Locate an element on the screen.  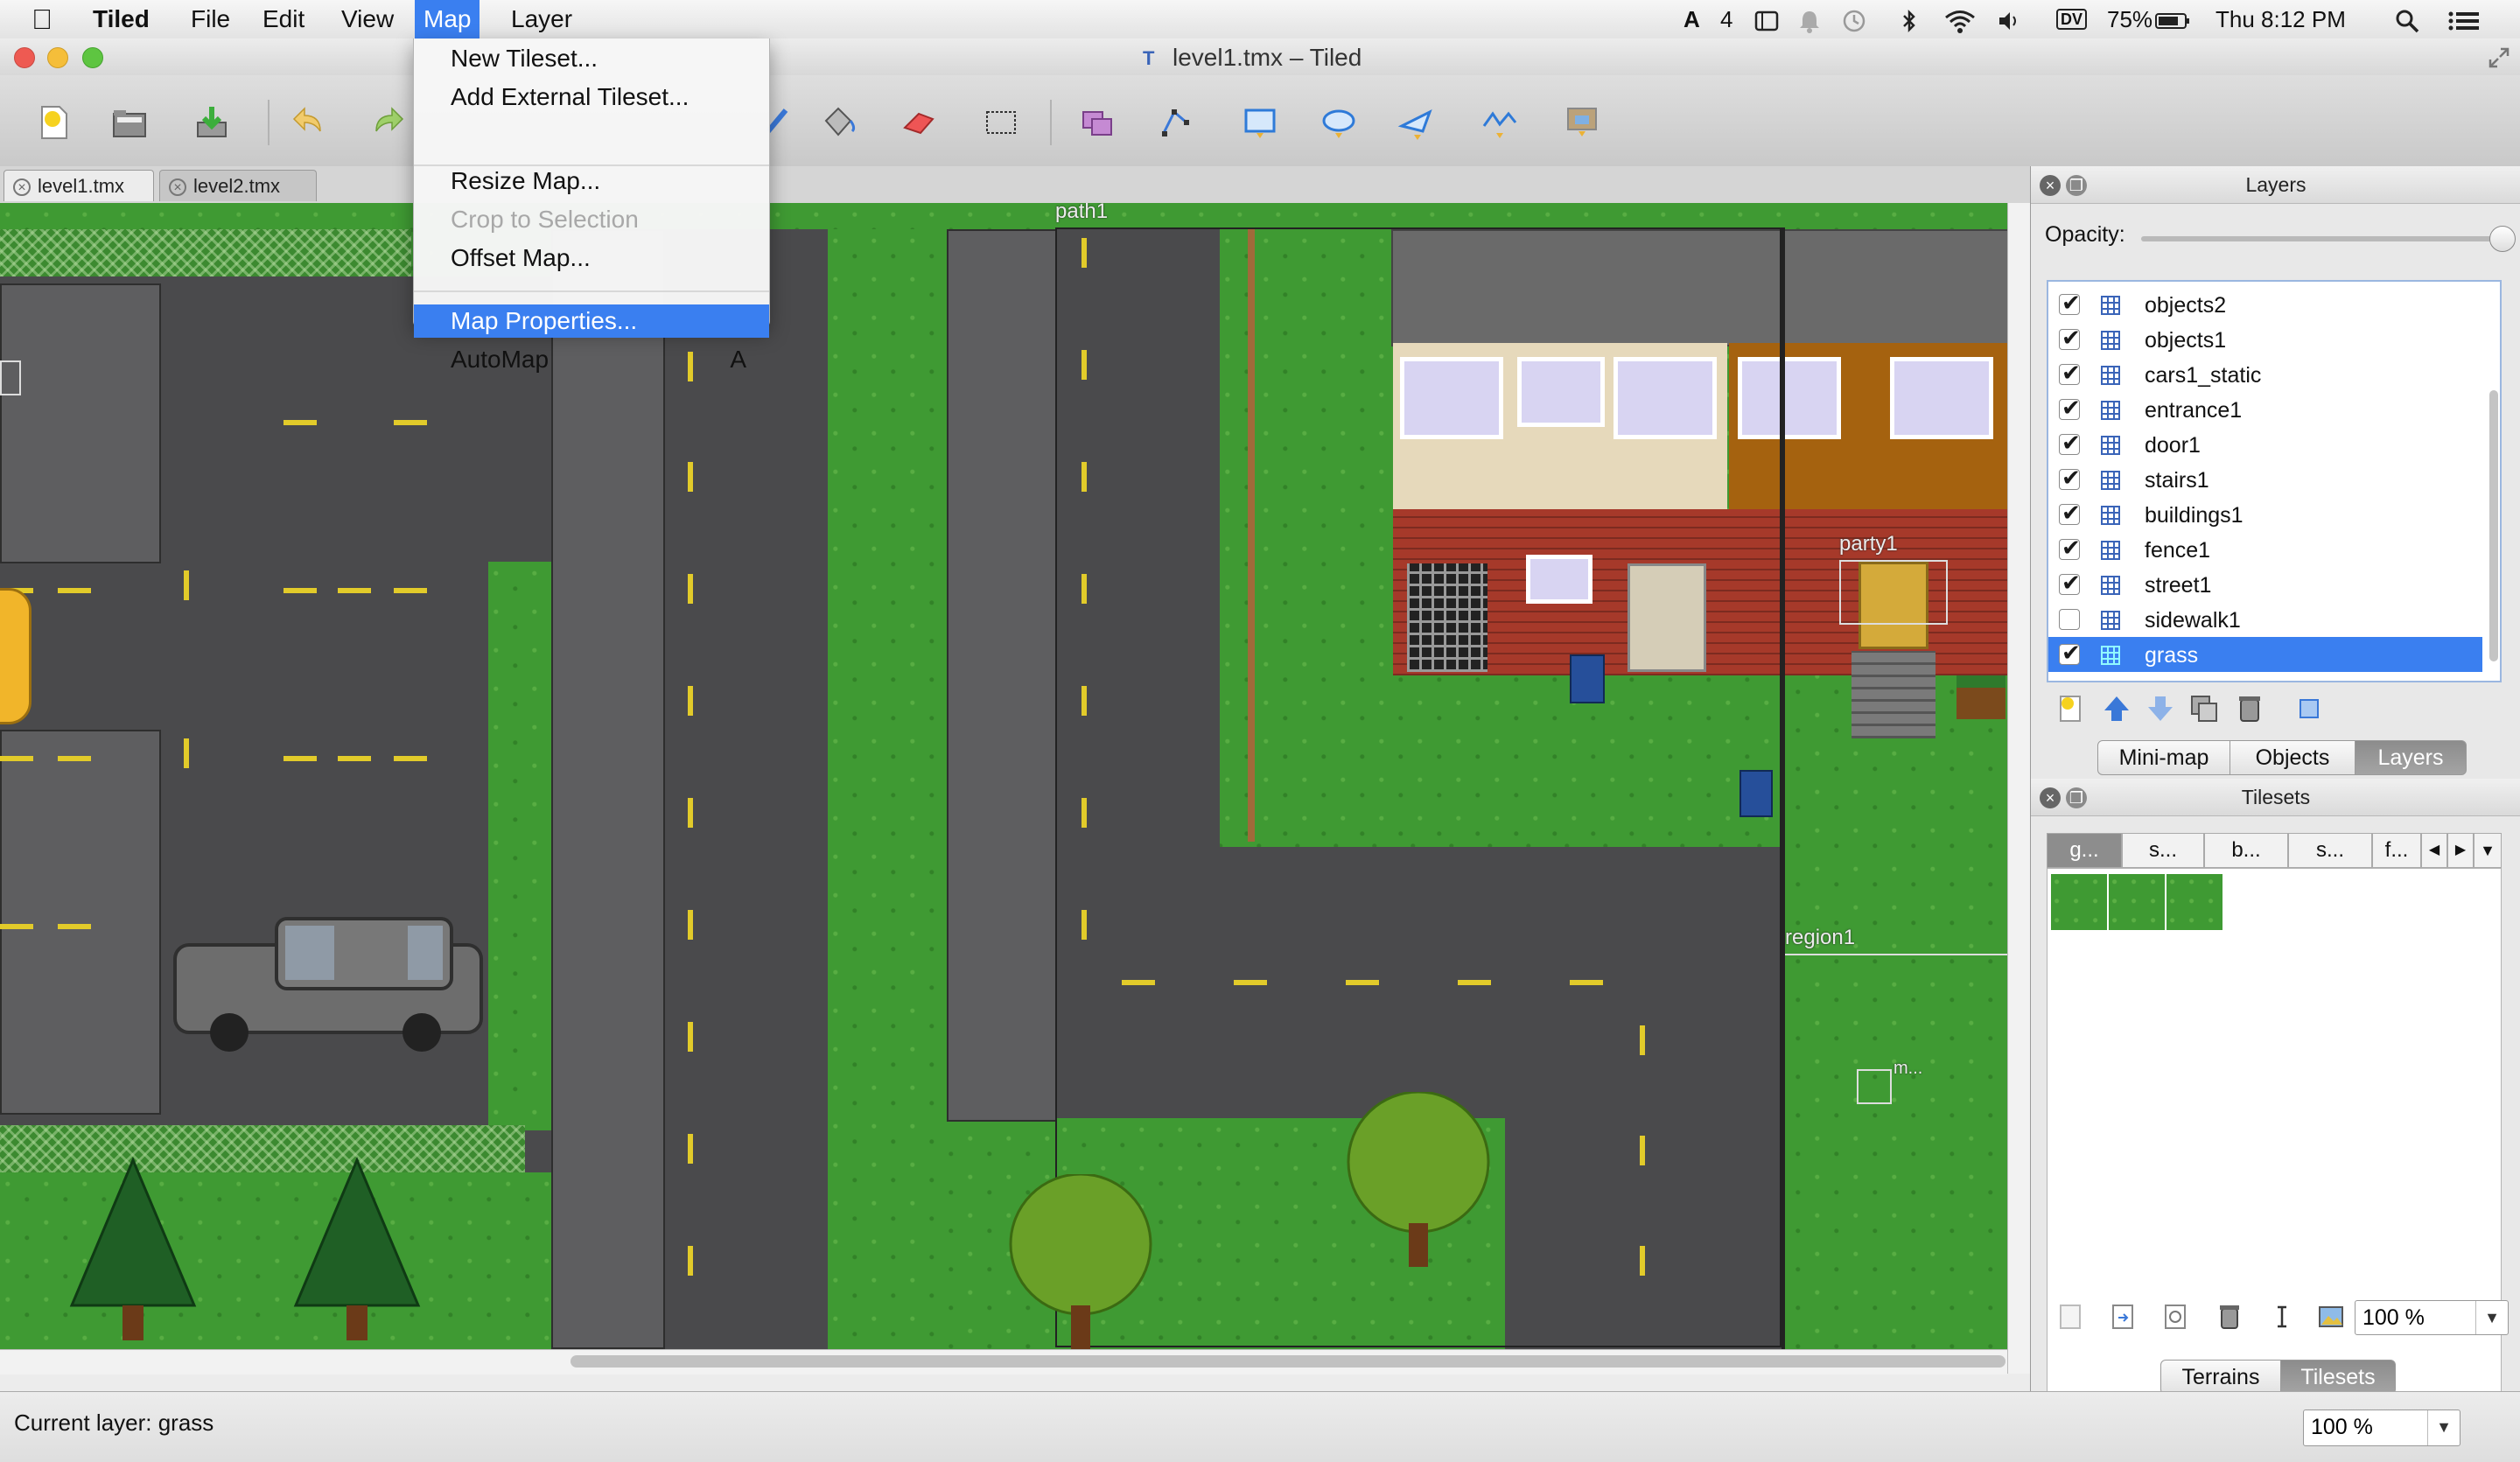
menu-layer: Layer is located at coordinates (541, 19).